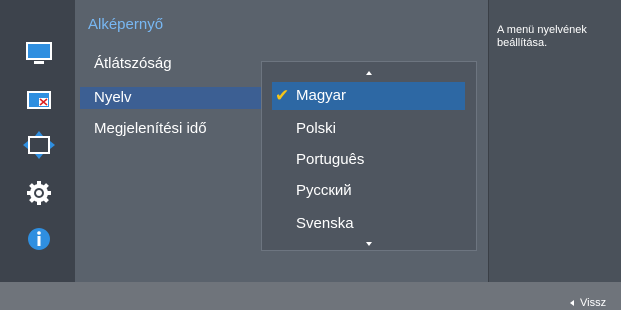 Image resolution: width=621 pixels, height=310 pixels. I want to click on menu-item-transparency: Átlátszóság, so click(171, 64).